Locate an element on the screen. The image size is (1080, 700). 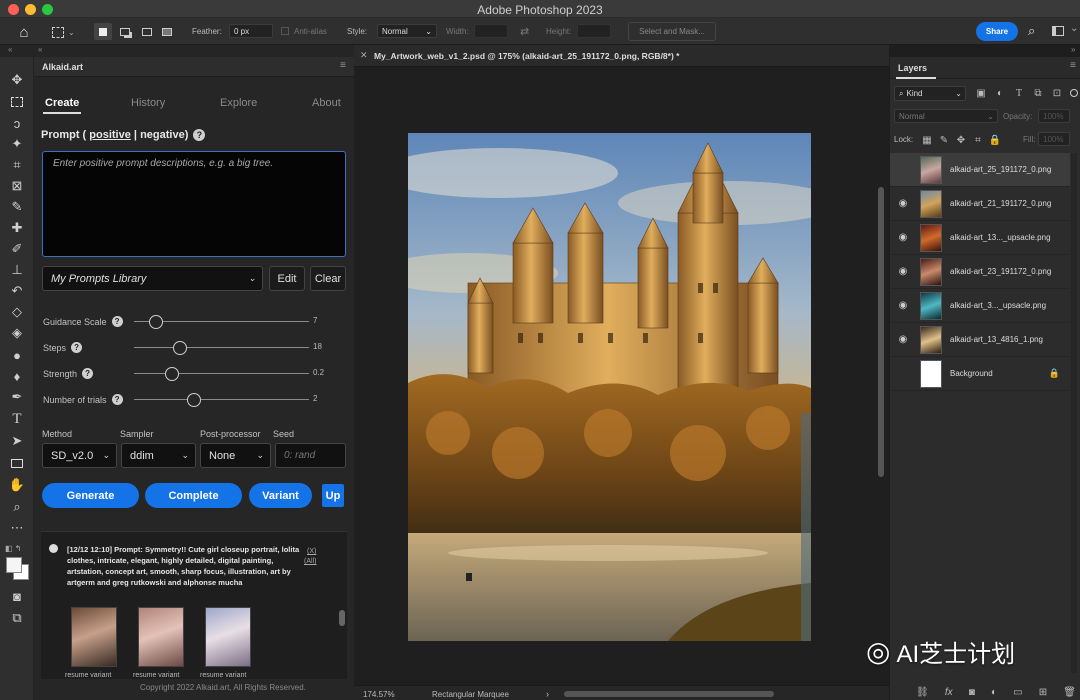
shape-filter-icon: ⧉ is located at coordinates (1038, 93).